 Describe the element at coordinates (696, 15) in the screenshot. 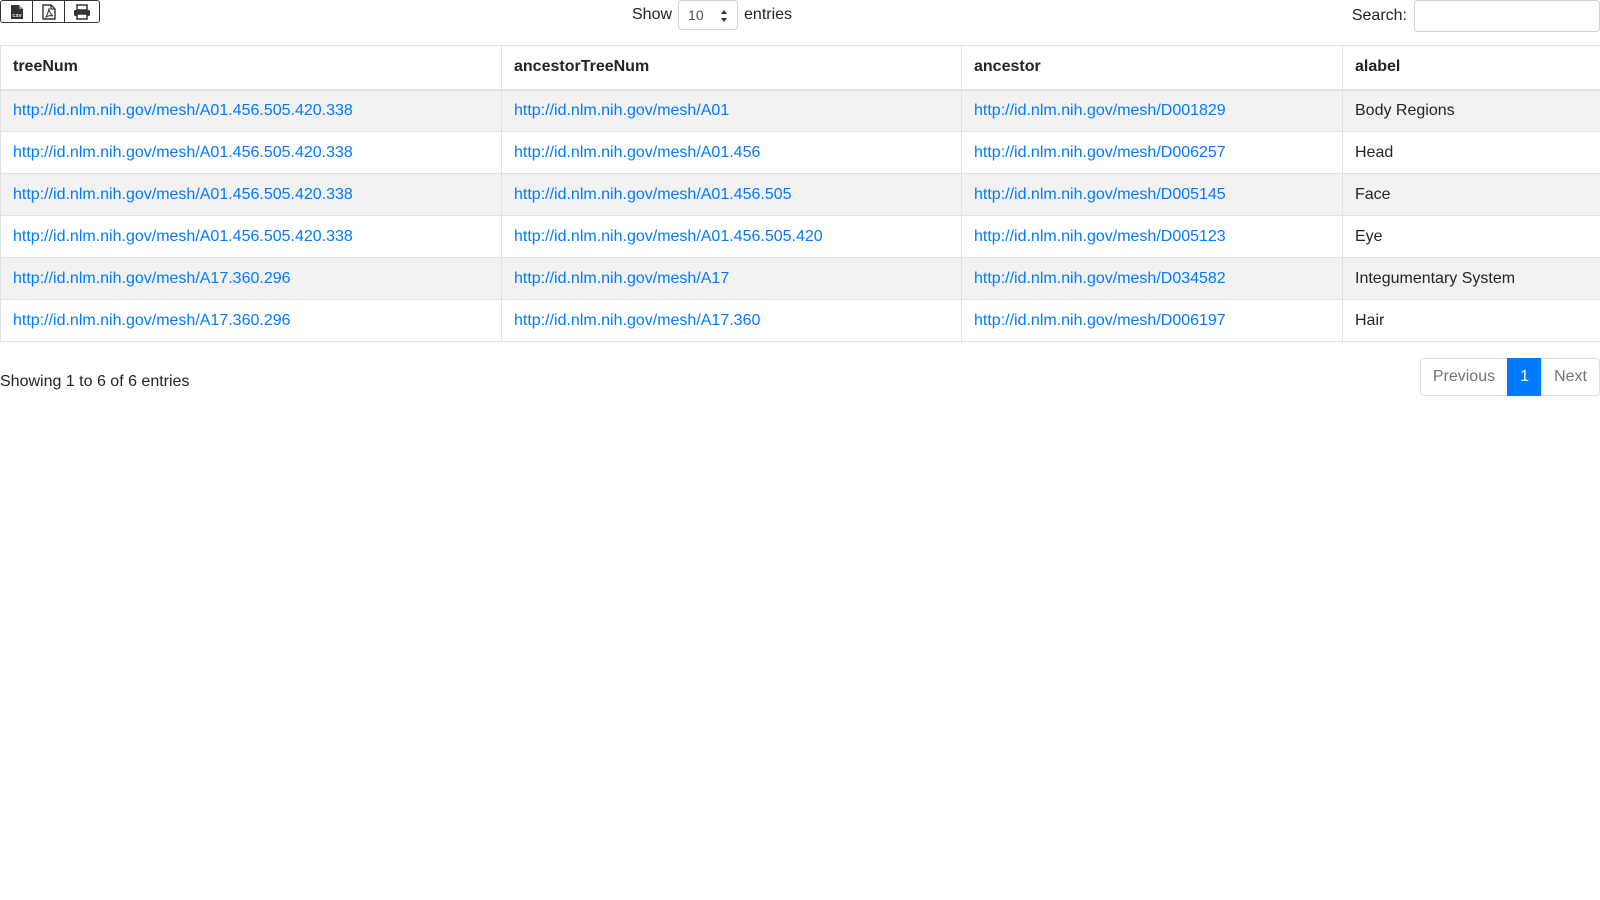

I see `entries-select-value: 10` at that location.